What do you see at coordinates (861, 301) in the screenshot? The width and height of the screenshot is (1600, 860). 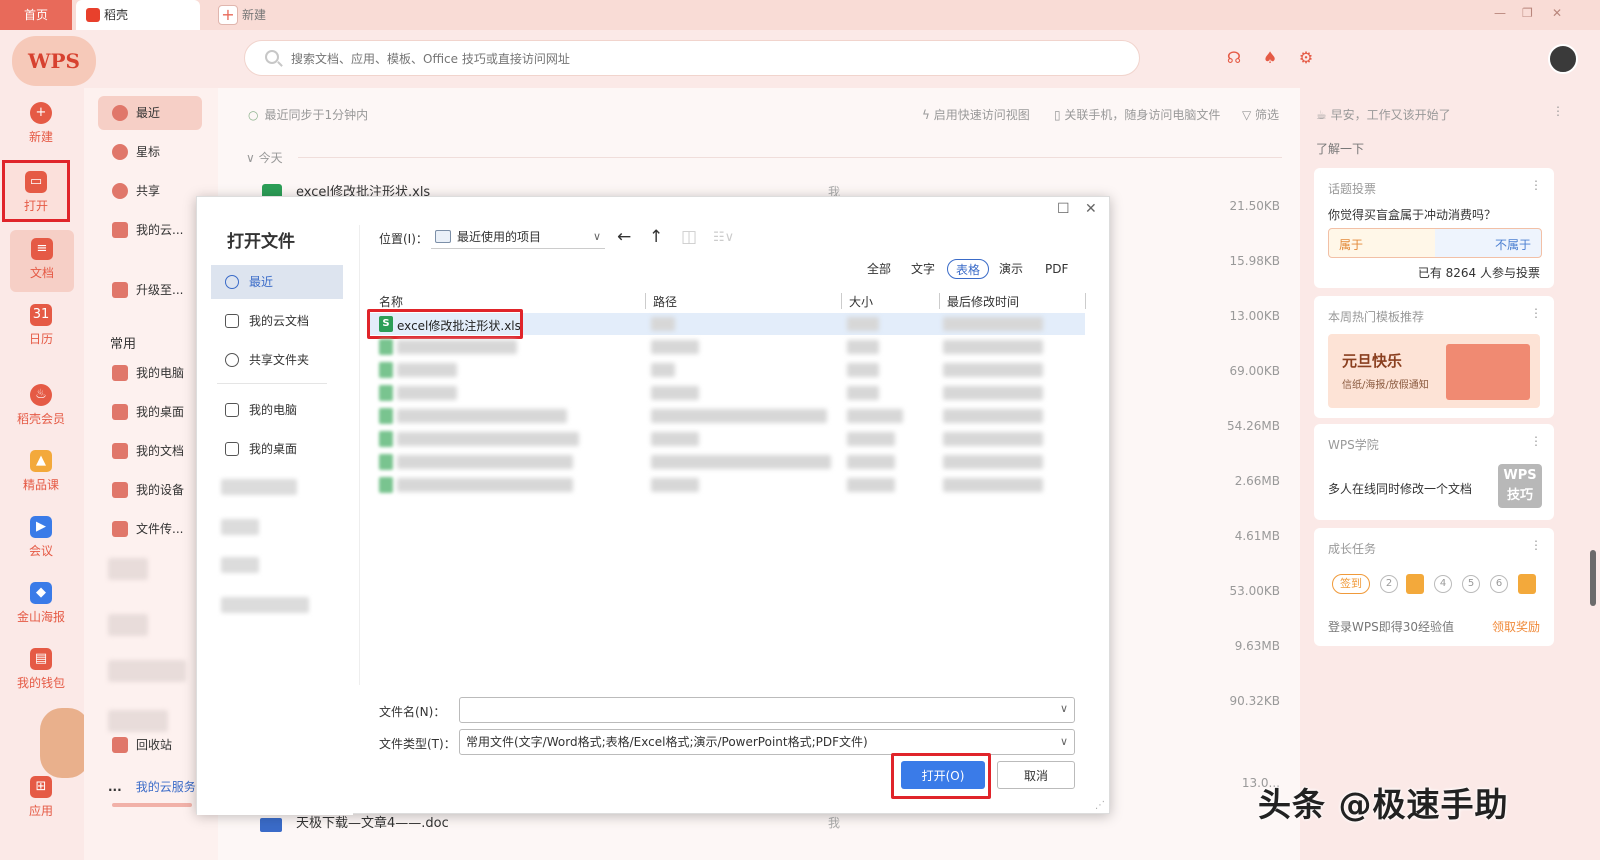 I see `column-size: 大小` at bounding box center [861, 301].